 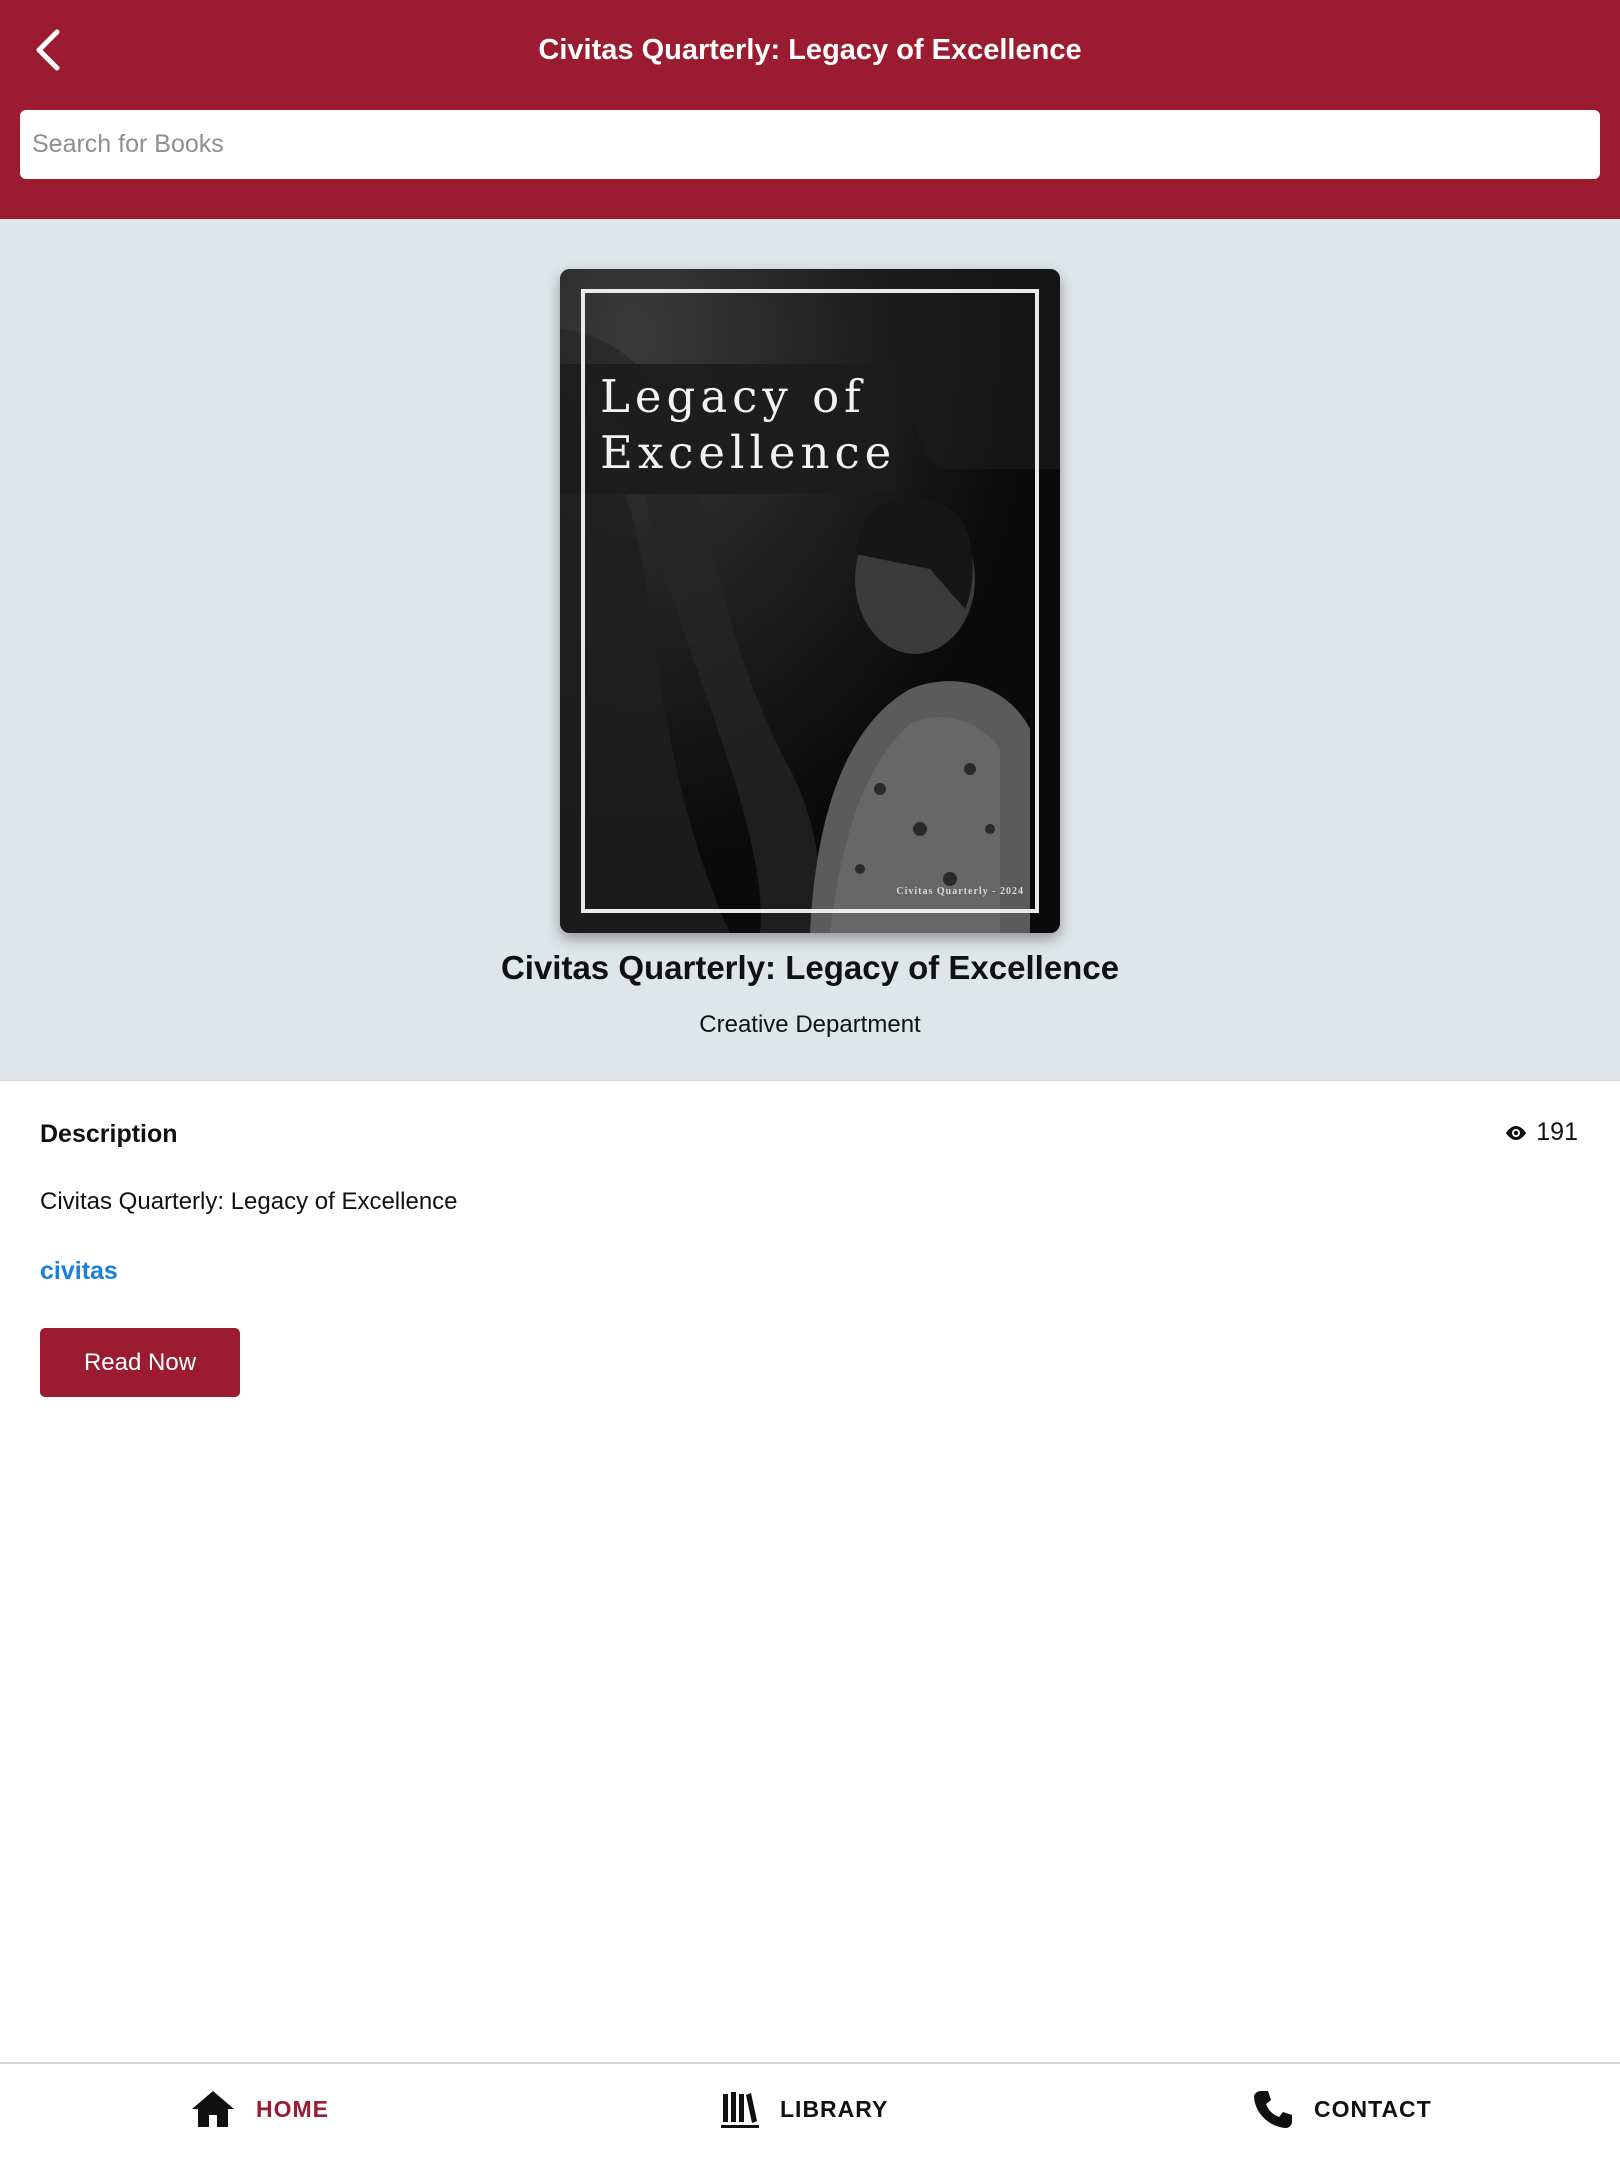 I want to click on description-text: Civitas Quarterly: Legacy of Excellence, so click(x=249, y=1201).